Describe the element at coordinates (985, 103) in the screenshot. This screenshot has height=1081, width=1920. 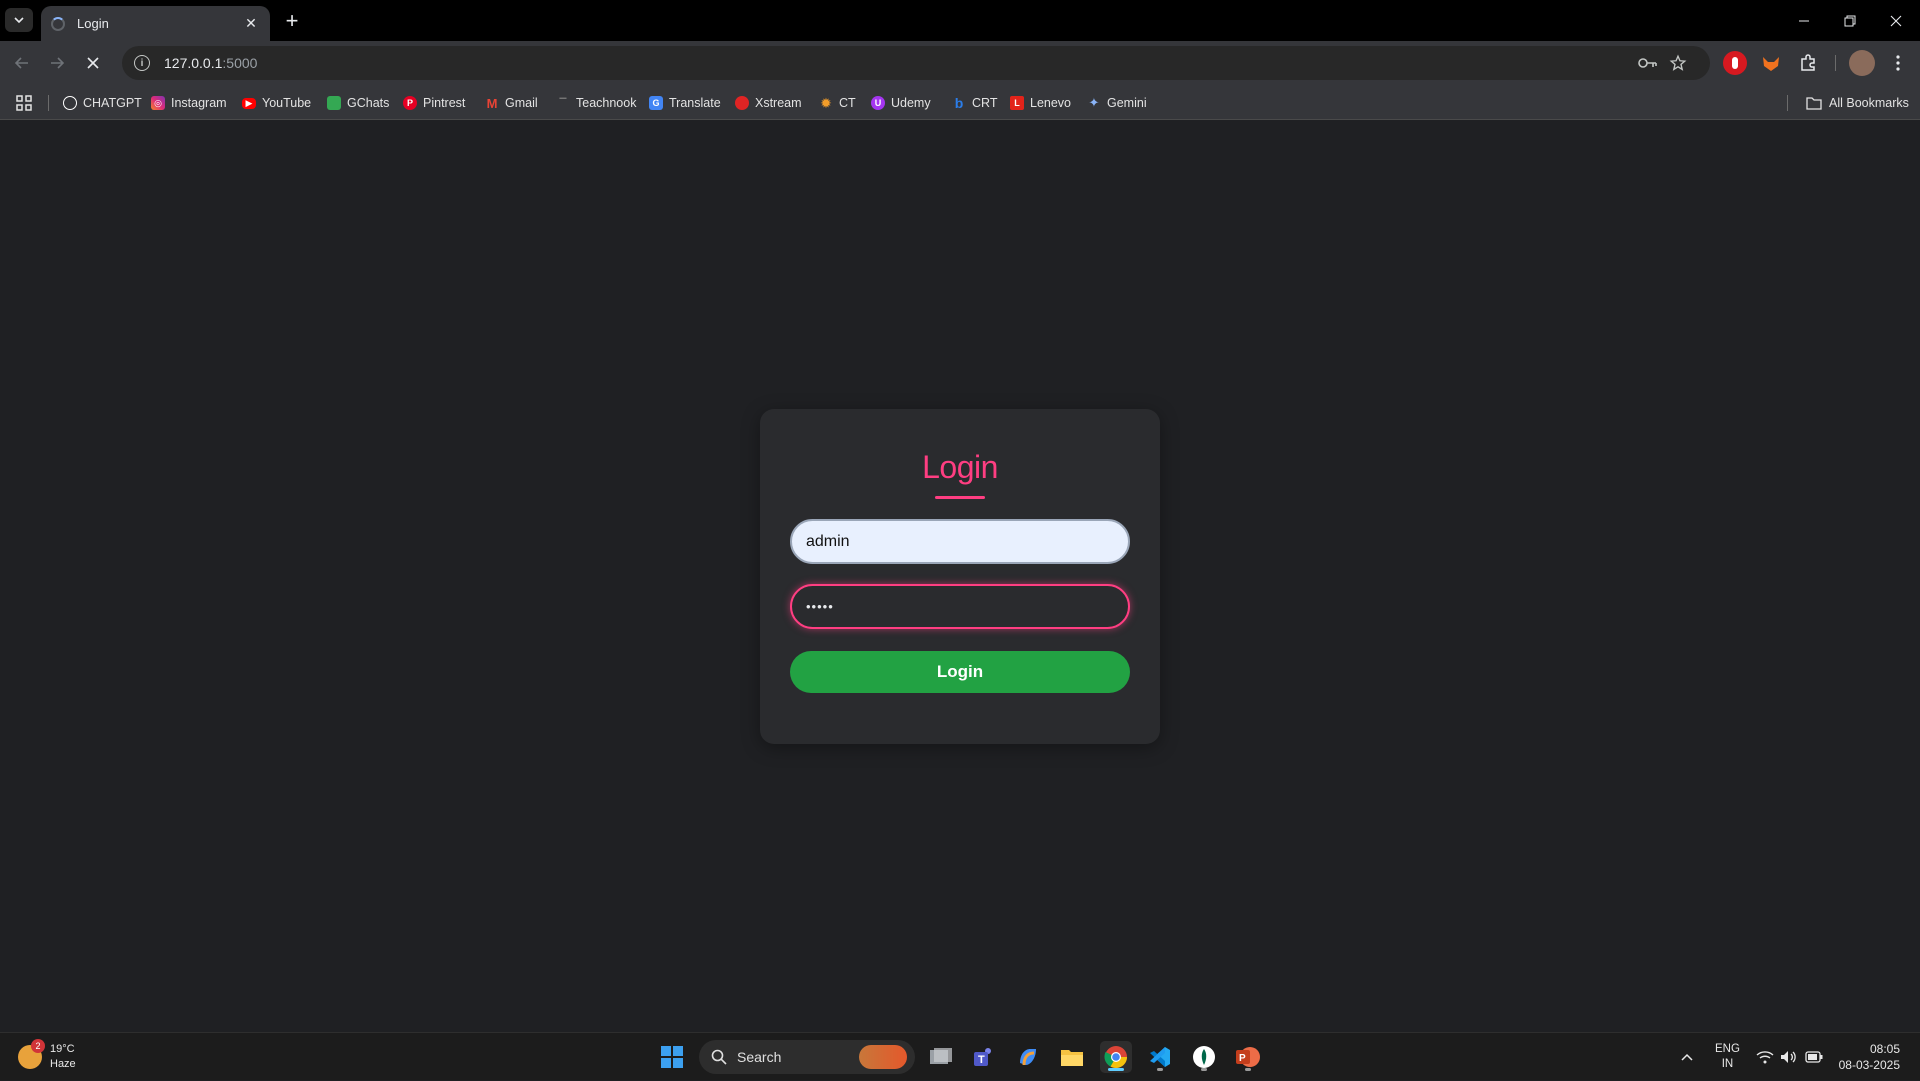
I see `bookmark-label: CRT` at that location.